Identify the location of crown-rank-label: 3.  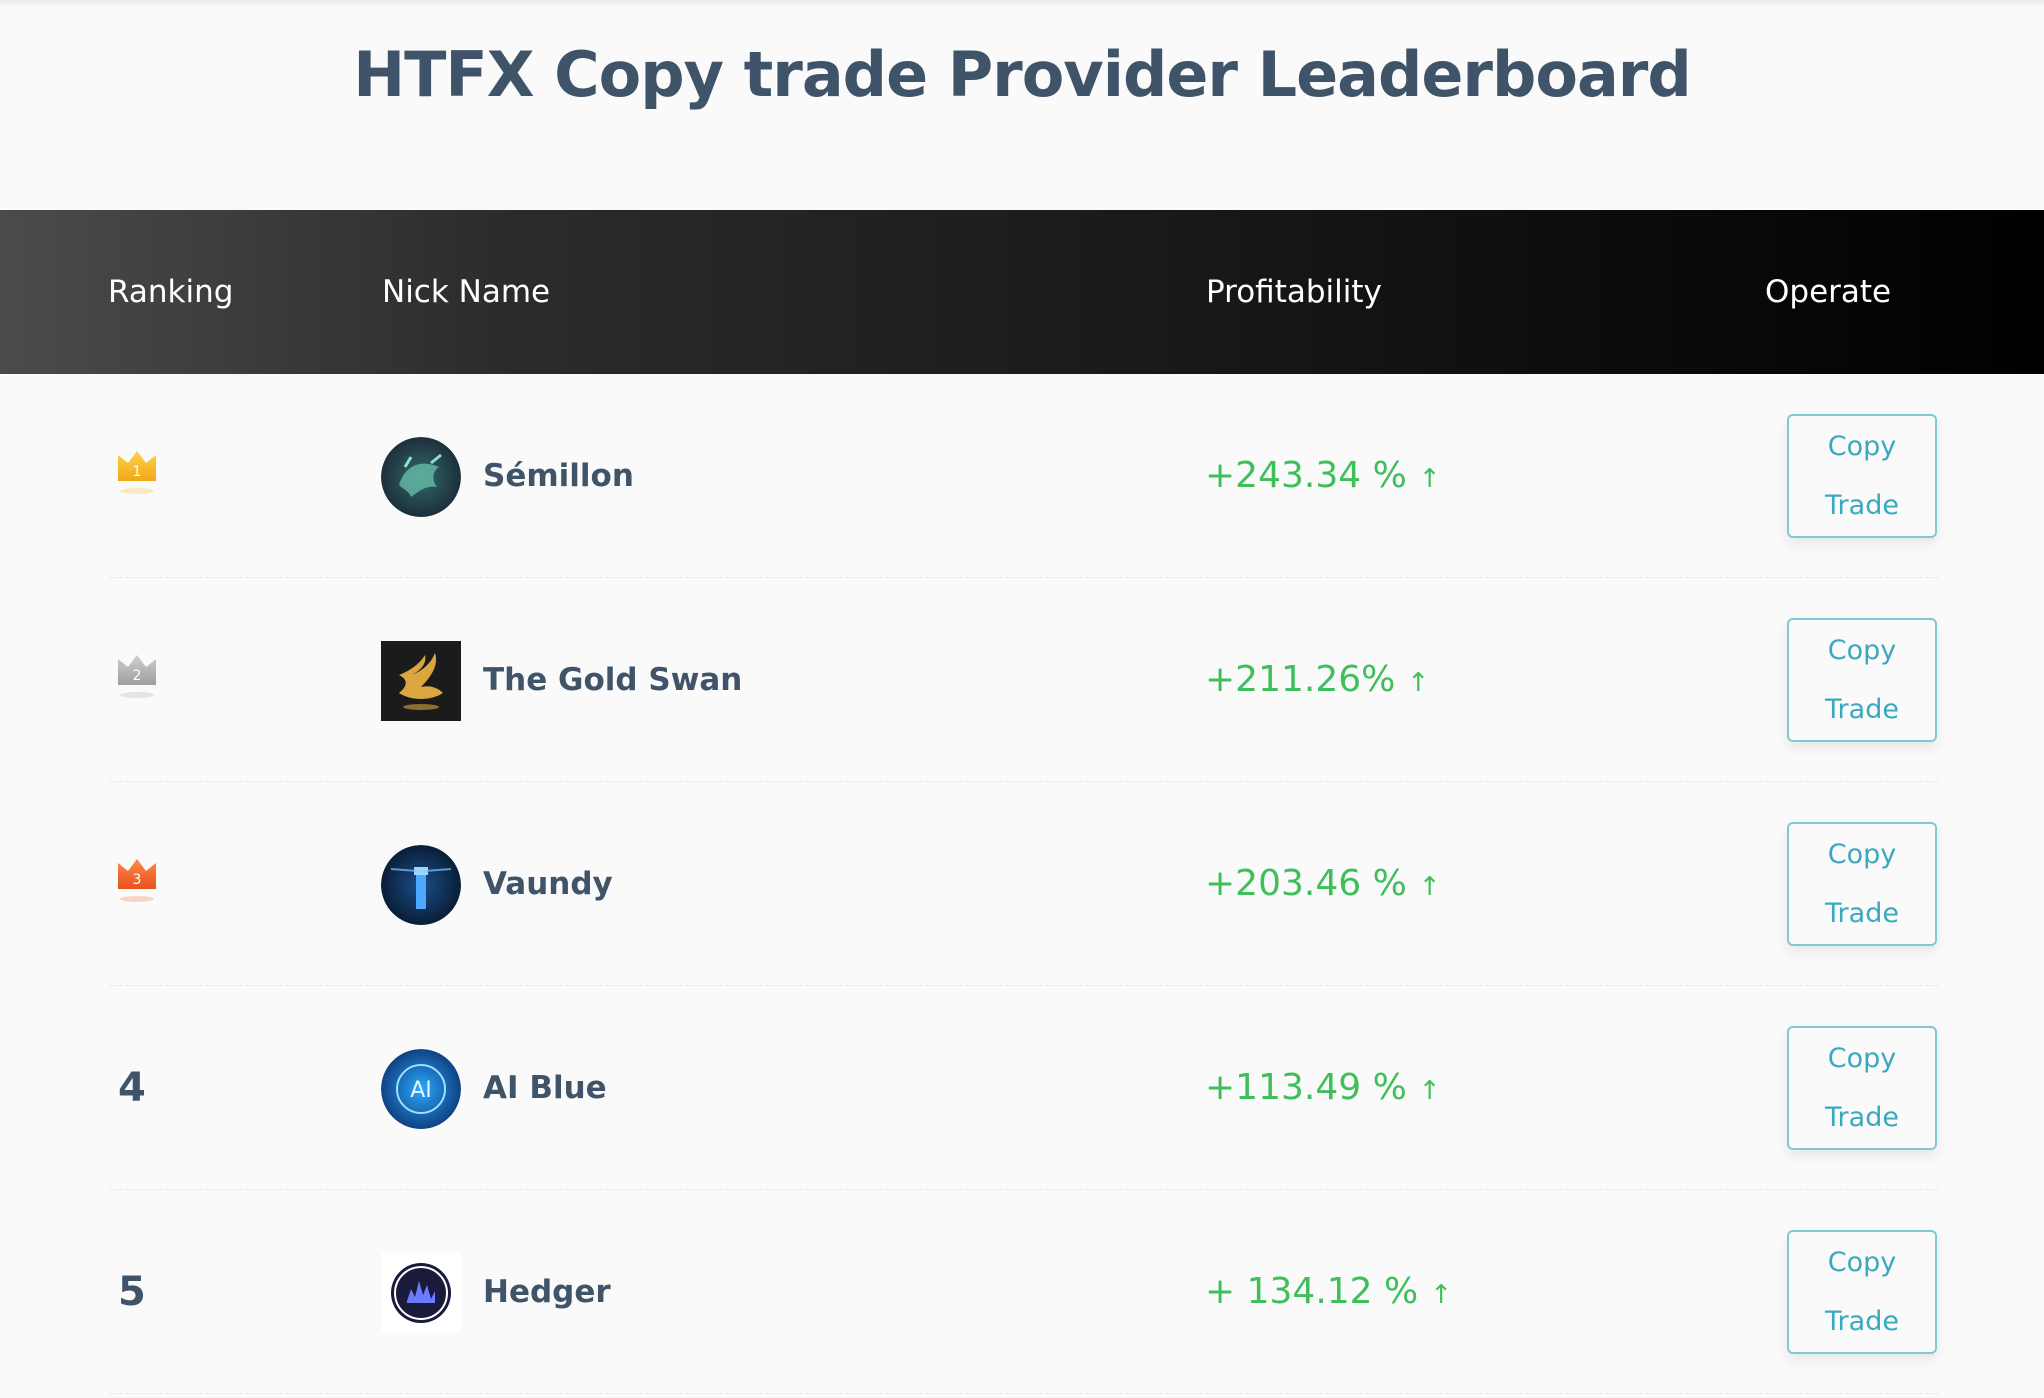
(137, 880).